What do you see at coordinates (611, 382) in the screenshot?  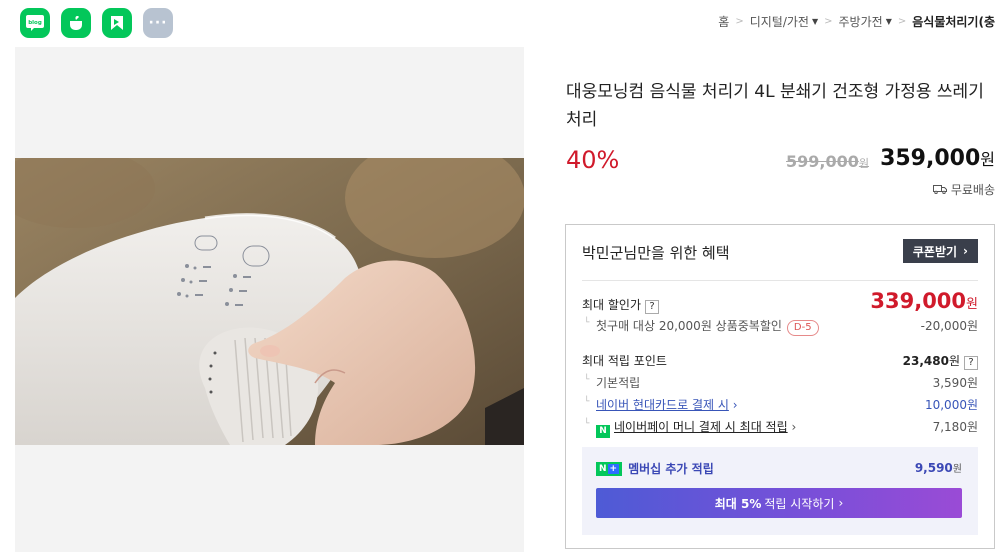 I see `basic-points-label: 기본적립` at bounding box center [611, 382].